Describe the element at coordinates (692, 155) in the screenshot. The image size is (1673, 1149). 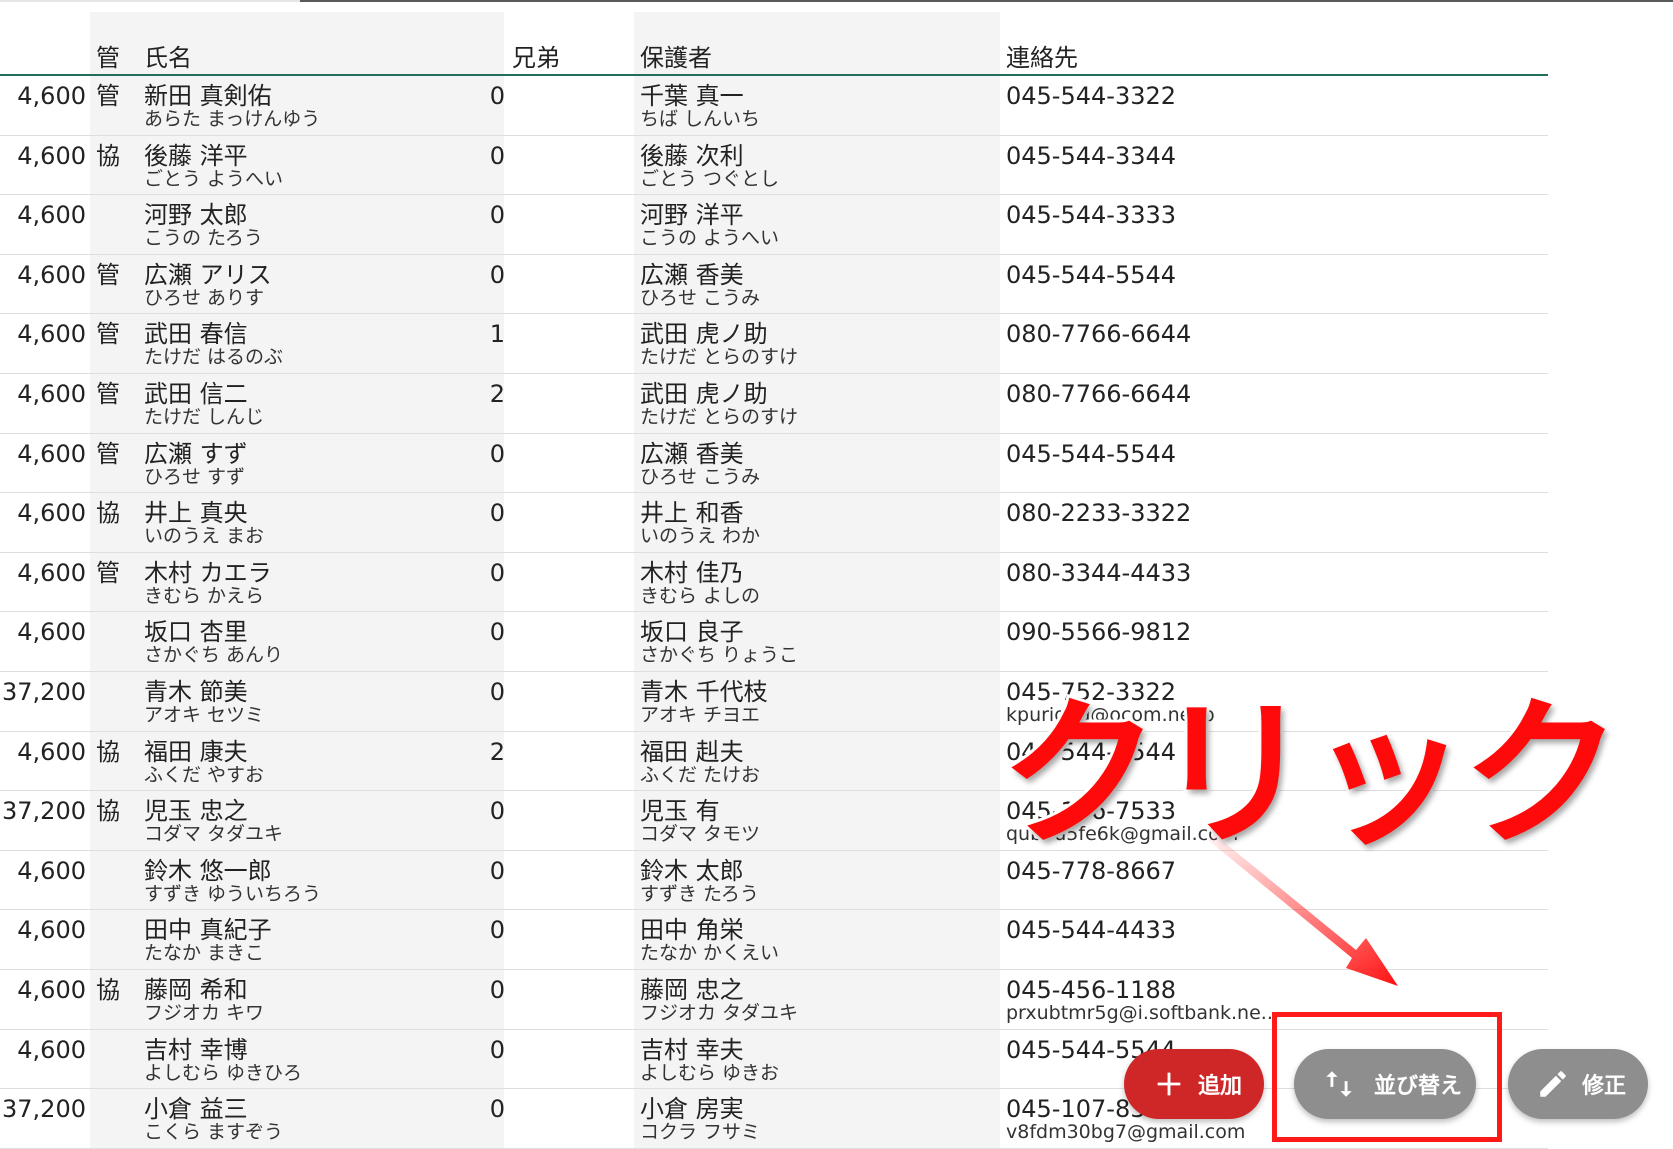
I see `guardian-cell: 後藤 次利` at that location.